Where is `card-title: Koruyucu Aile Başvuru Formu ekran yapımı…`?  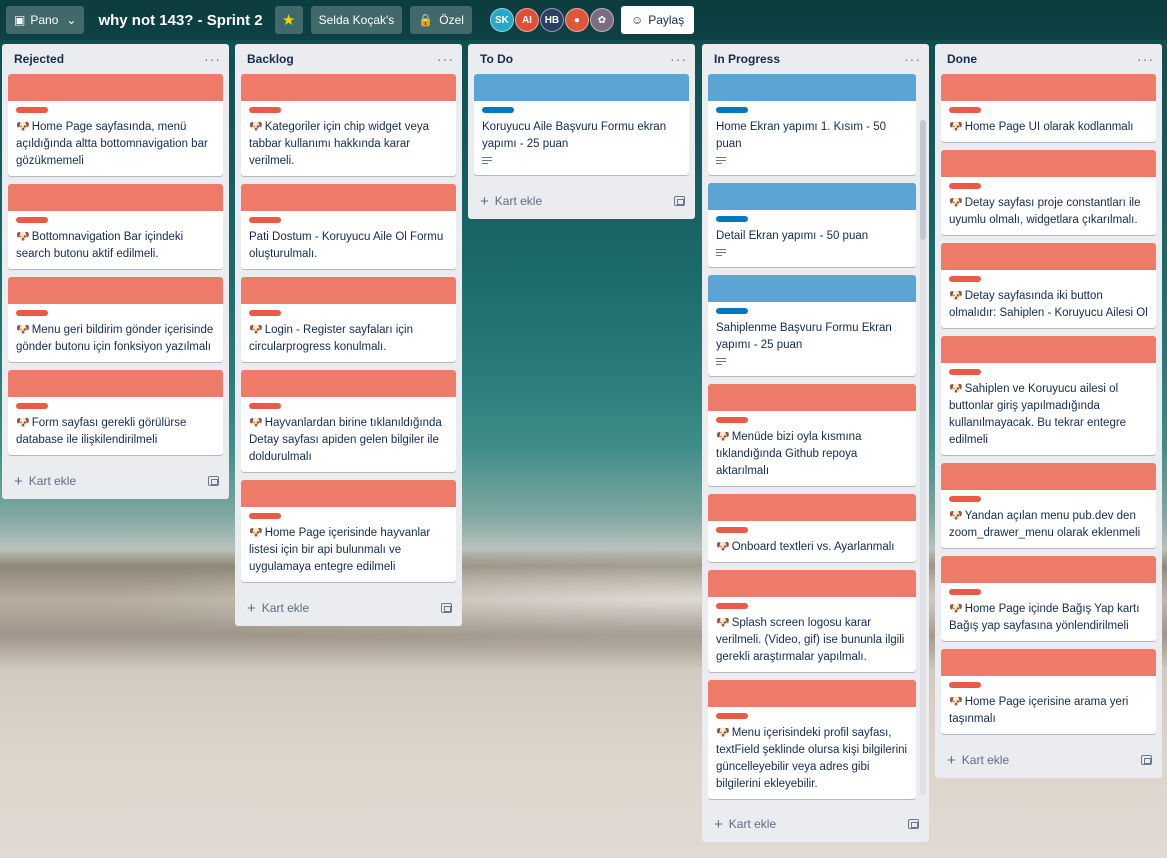
card-title: Koruyucu Aile Başvuru Formu ekran yapımı… is located at coordinates (574, 135).